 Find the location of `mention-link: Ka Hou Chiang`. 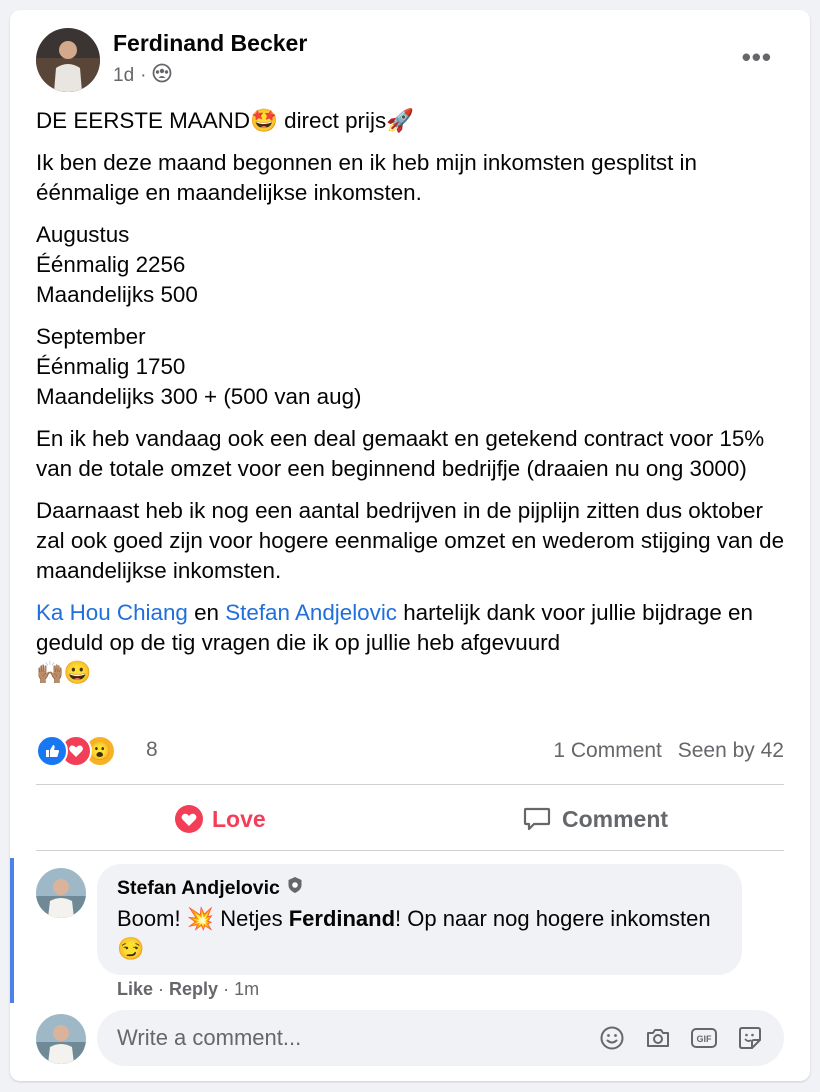

mention-link: Ka Hou Chiang is located at coordinates (112, 612).